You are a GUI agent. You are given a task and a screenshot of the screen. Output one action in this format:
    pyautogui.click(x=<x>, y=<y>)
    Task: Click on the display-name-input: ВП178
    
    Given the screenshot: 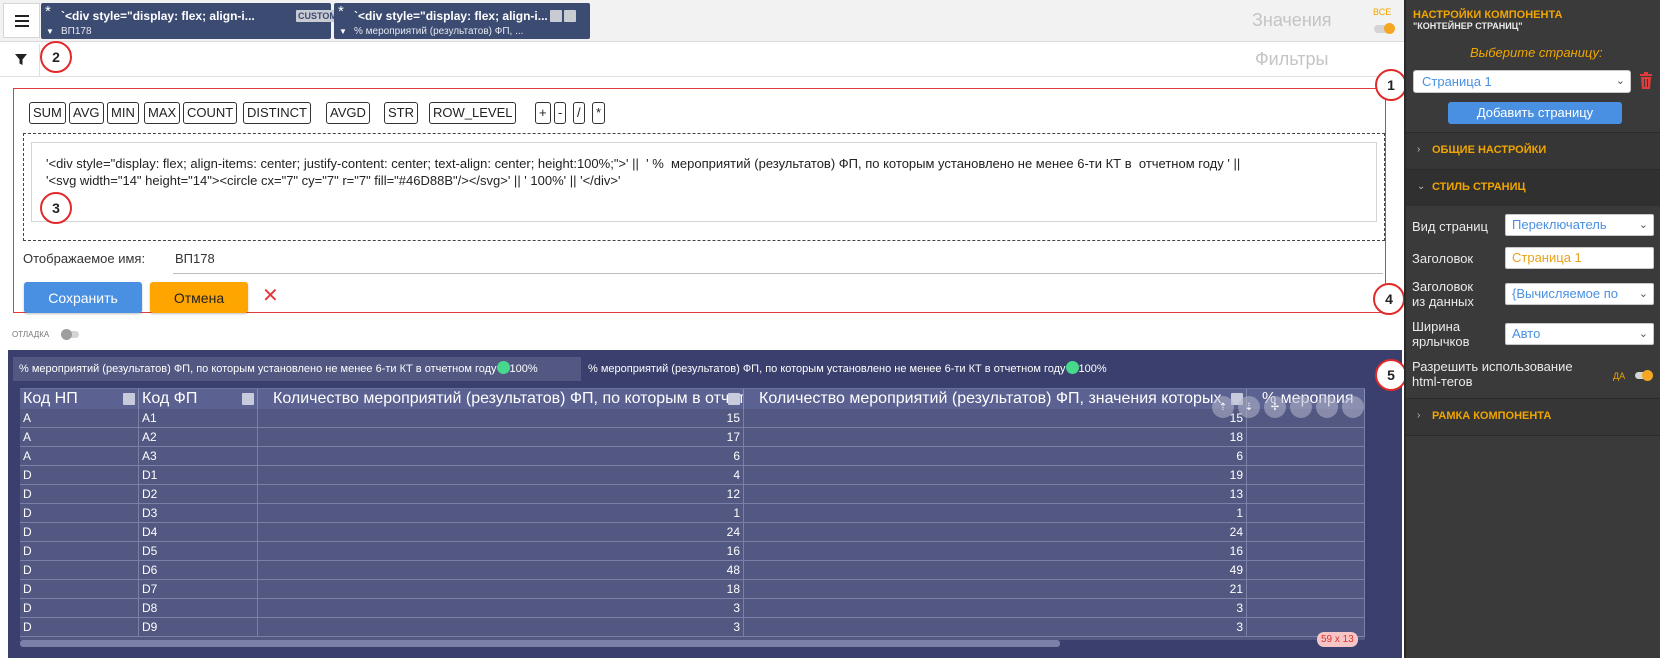 What is the action you would take?
    pyautogui.click(x=195, y=258)
    